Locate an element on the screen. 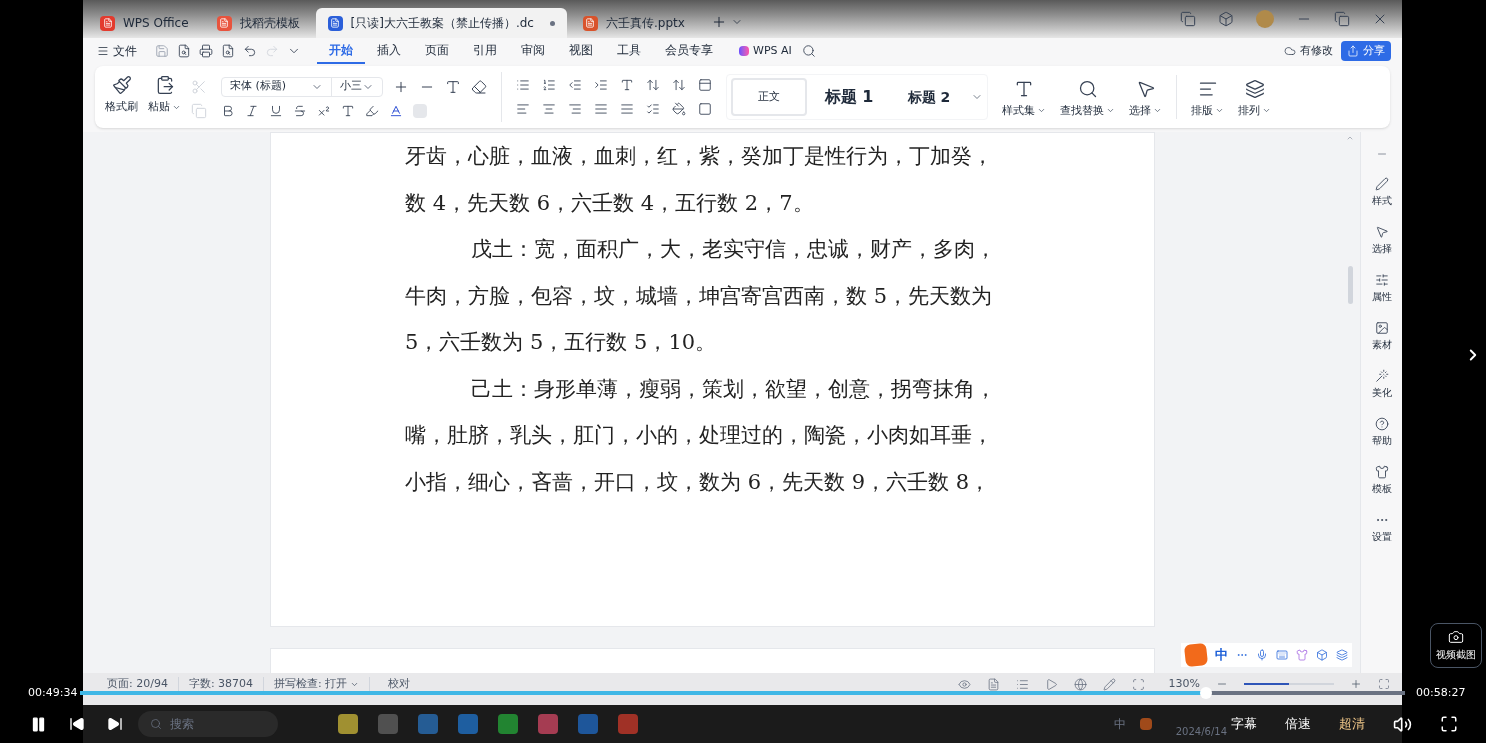 The height and width of the screenshot is (743, 1486). player-option: 超清 is located at coordinates (1352, 724).